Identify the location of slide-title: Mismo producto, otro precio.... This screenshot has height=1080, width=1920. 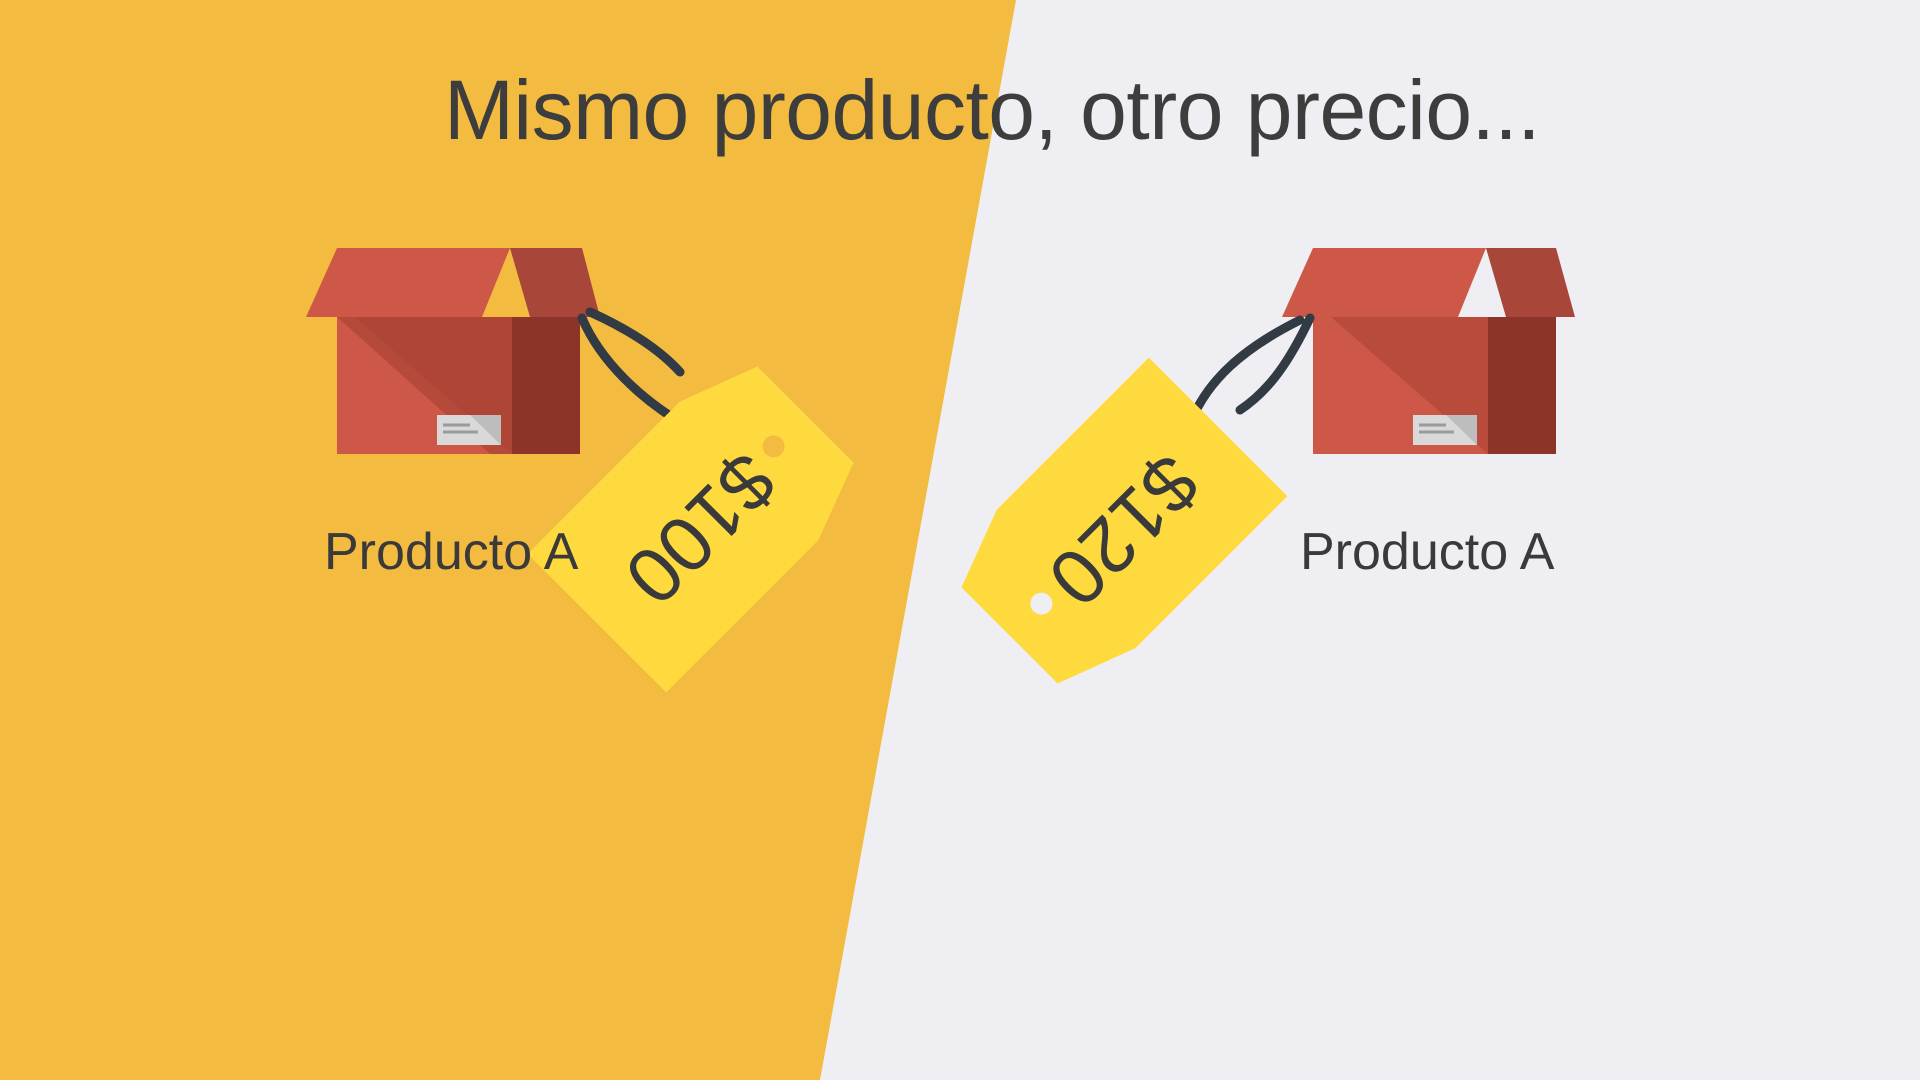
(992, 110).